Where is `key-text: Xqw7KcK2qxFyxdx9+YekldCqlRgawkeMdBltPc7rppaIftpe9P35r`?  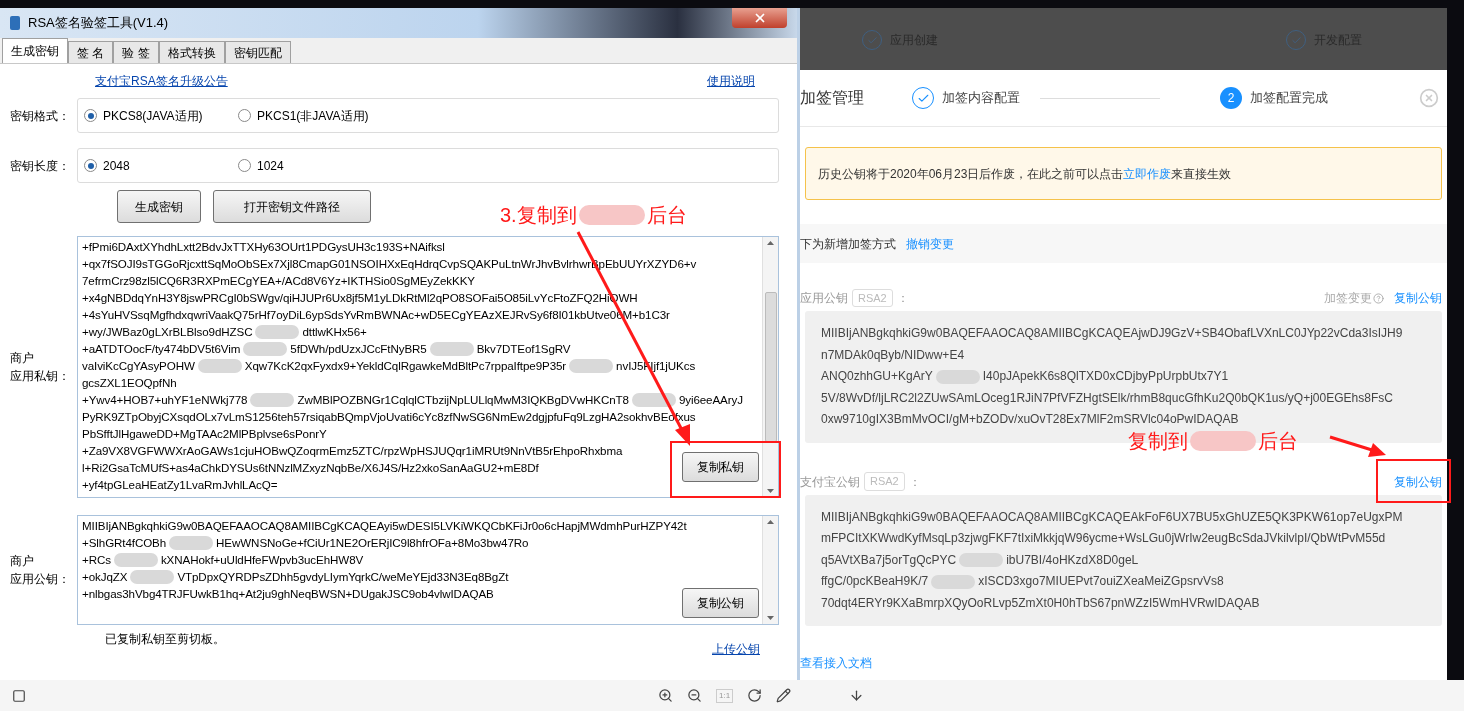 key-text: Xqw7KcK2qxFyxdx9+YekldCqlRgawkeMdBltPc7rppaIftpe9P35r is located at coordinates (405, 366).